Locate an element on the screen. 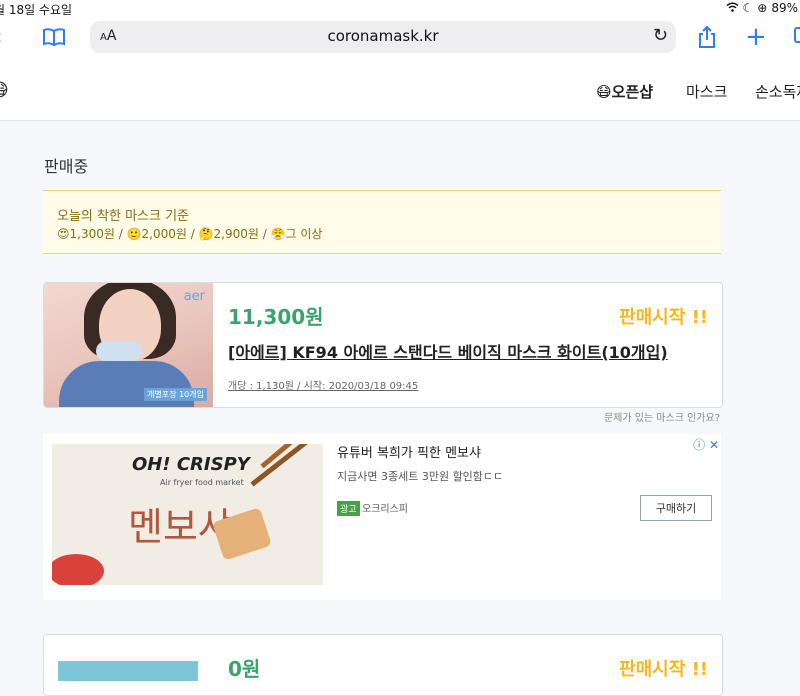 Image resolution: width=800 pixels, height=696 pixels. url-text: coronamask.kr is located at coordinates (383, 36).